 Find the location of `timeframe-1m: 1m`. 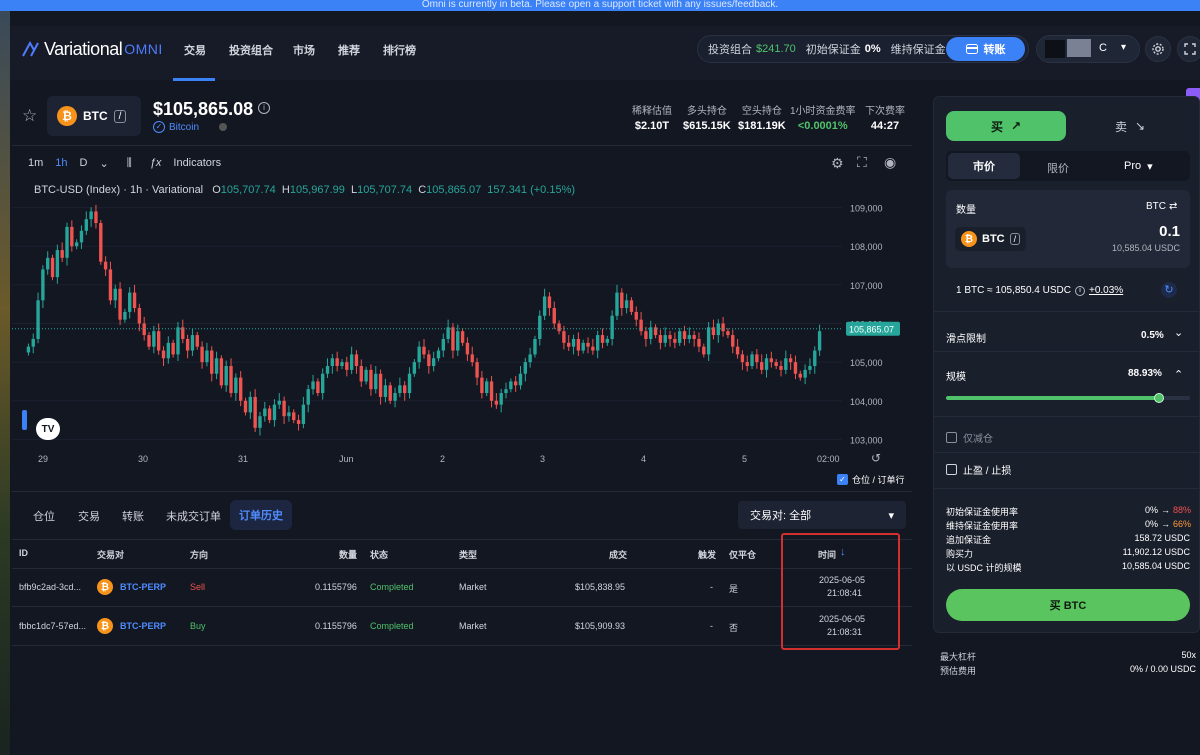

timeframe-1m: 1m is located at coordinates (35, 163).